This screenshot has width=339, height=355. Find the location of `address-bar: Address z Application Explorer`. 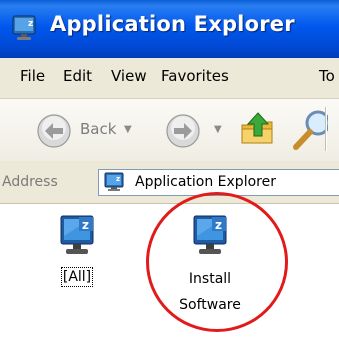

address-bar: Address z Application Explorer is located at coordinates (169, 182).